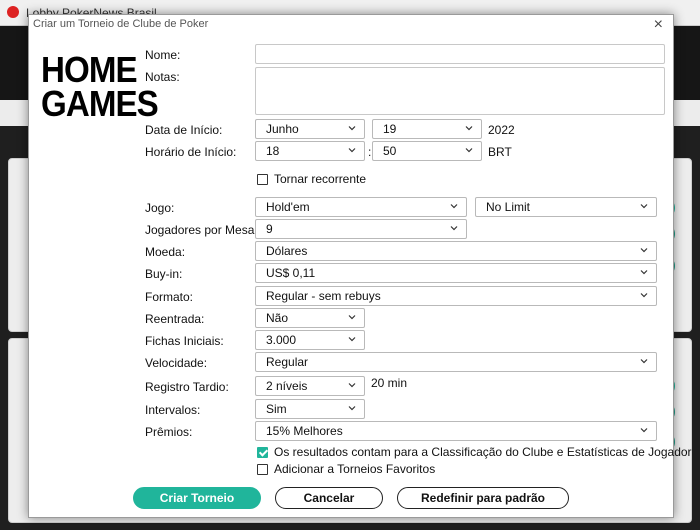 This screenshot has height=530, width=700. I want to click on home-games-logo: HOME GAMES, so click(100, 86).